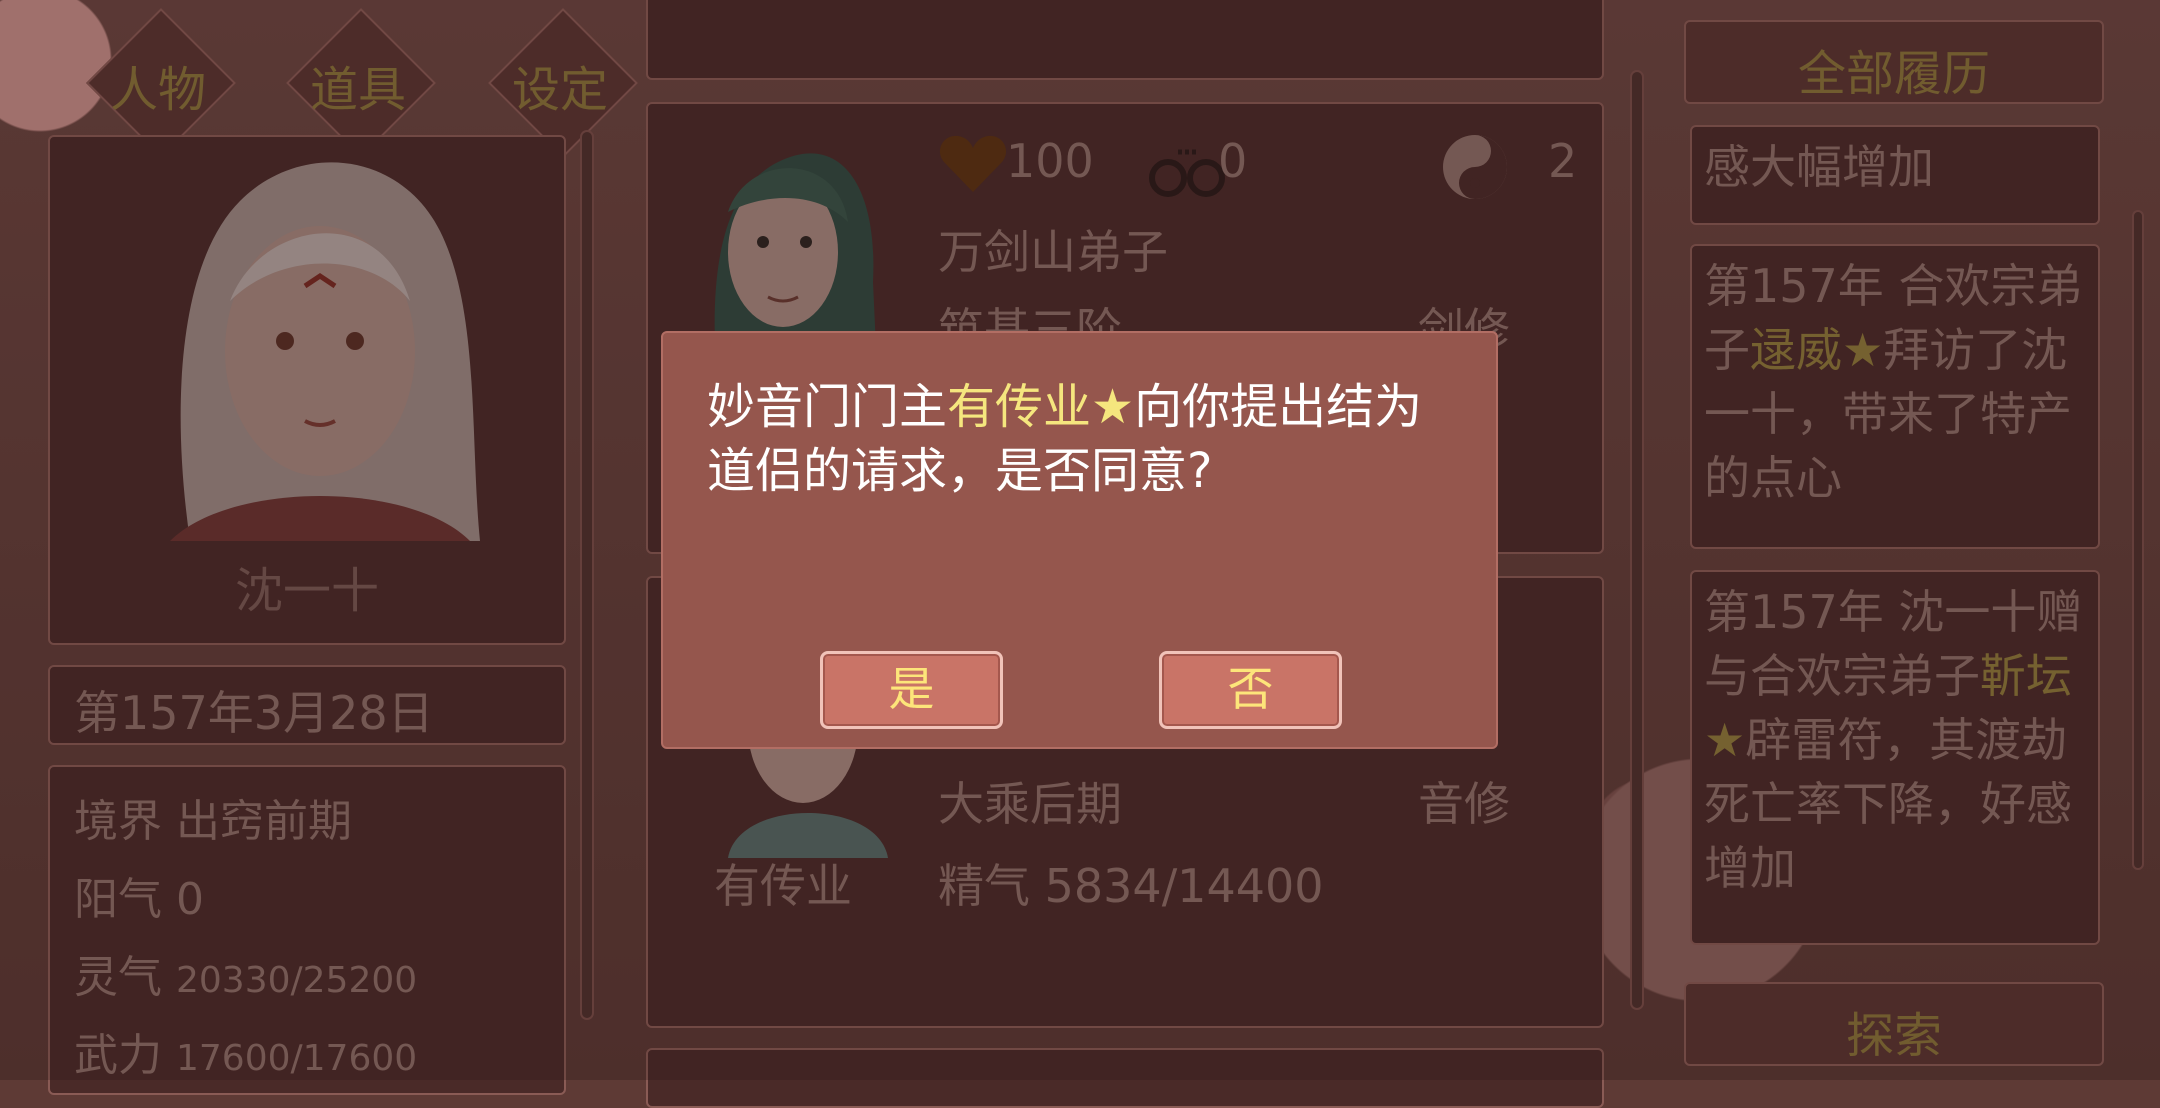 The height and width of the screenshot is (1108, 2160). I want to click on no-button: 否, so click(1250, 690).